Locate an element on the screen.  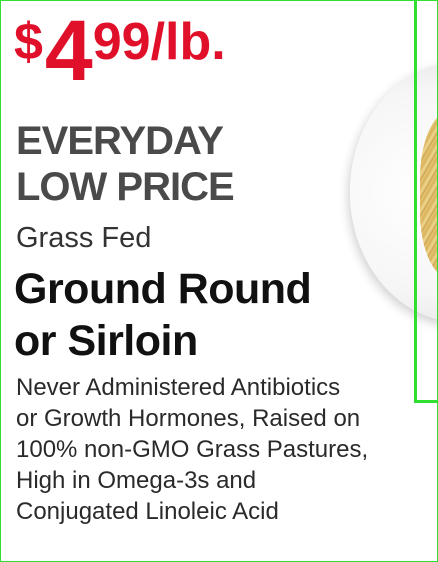
everyday-low-price-banner: EVERYDAY LOW PRICE is located at coordinates (125, 164).